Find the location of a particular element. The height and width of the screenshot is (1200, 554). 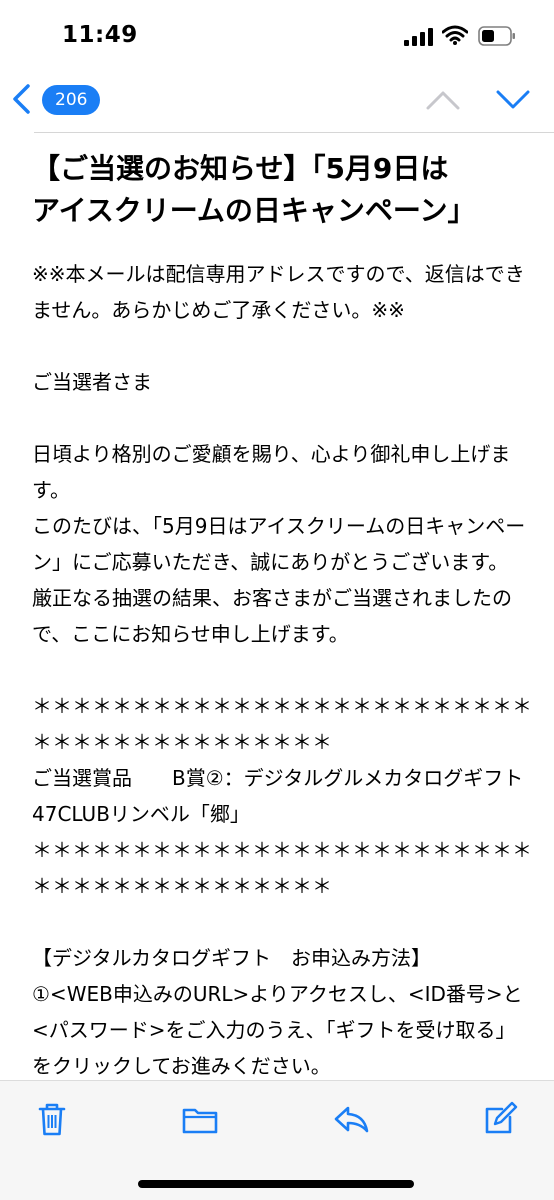

unread-count-badge: 206 is located at coordinates (71, 100).